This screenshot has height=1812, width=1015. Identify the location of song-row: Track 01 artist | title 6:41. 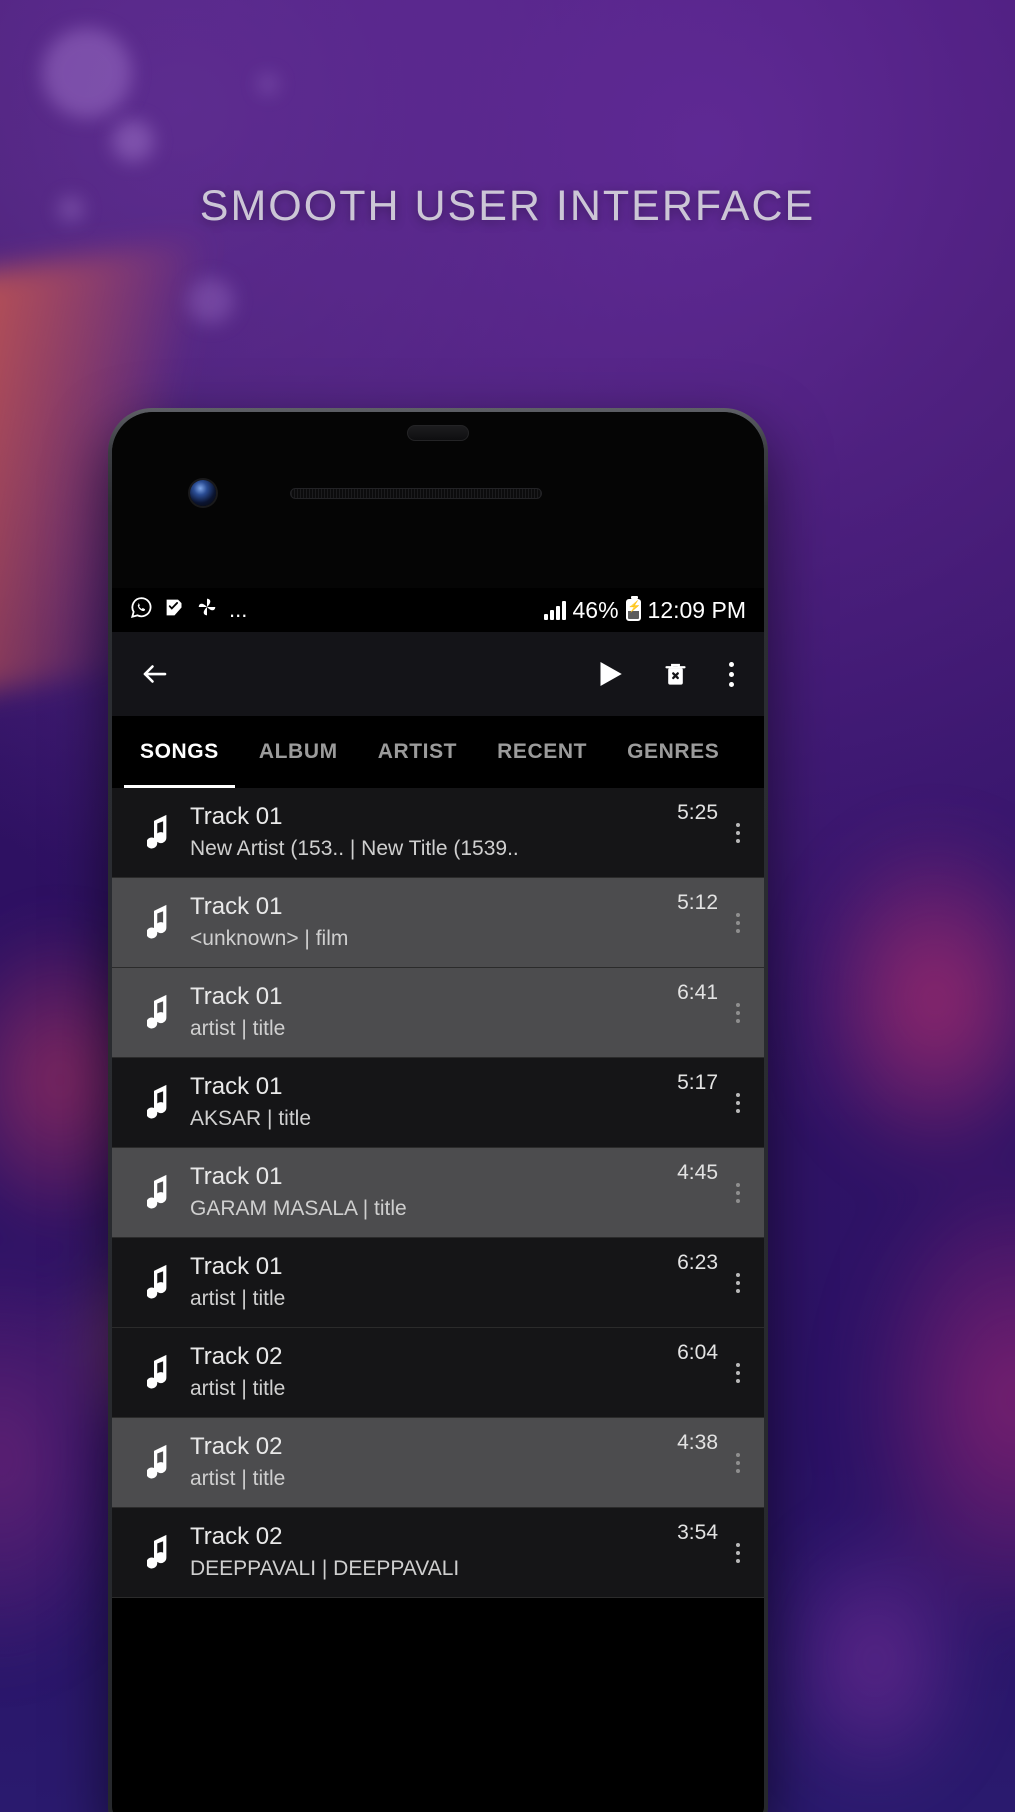
(438, 1013).